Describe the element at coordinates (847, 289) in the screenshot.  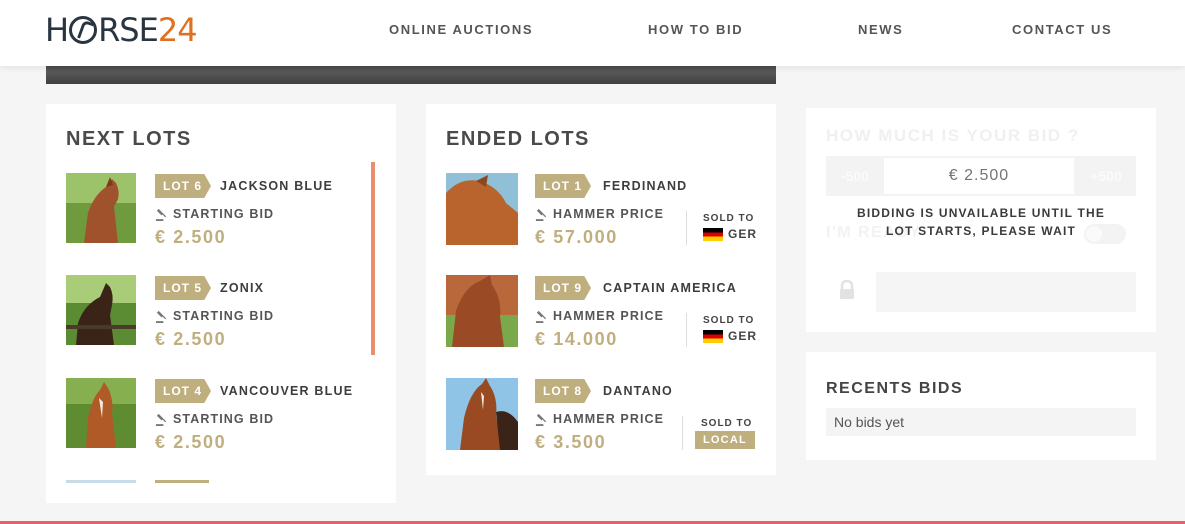
I see `lock-icon` at that location.